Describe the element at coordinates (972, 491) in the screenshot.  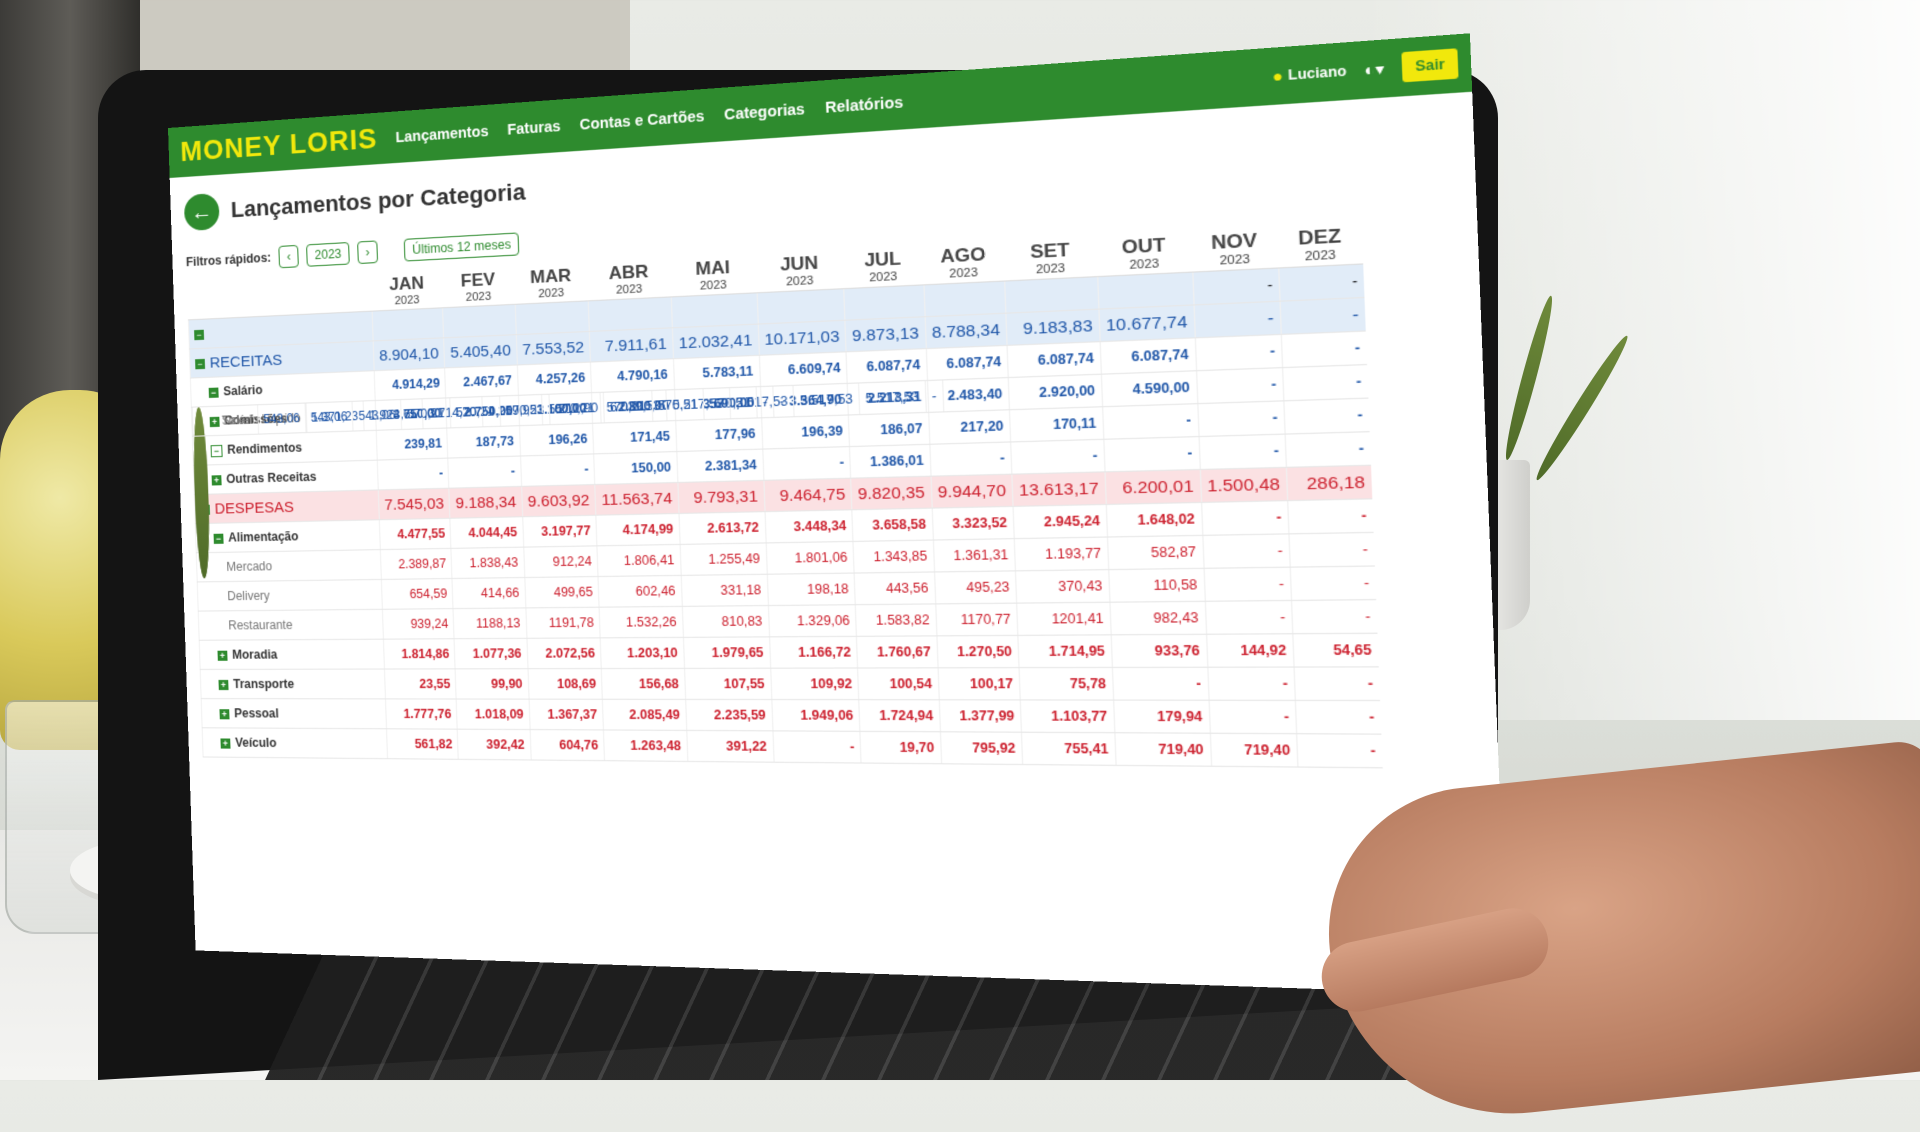
I see `value-cell: 9.944,70` at that location.